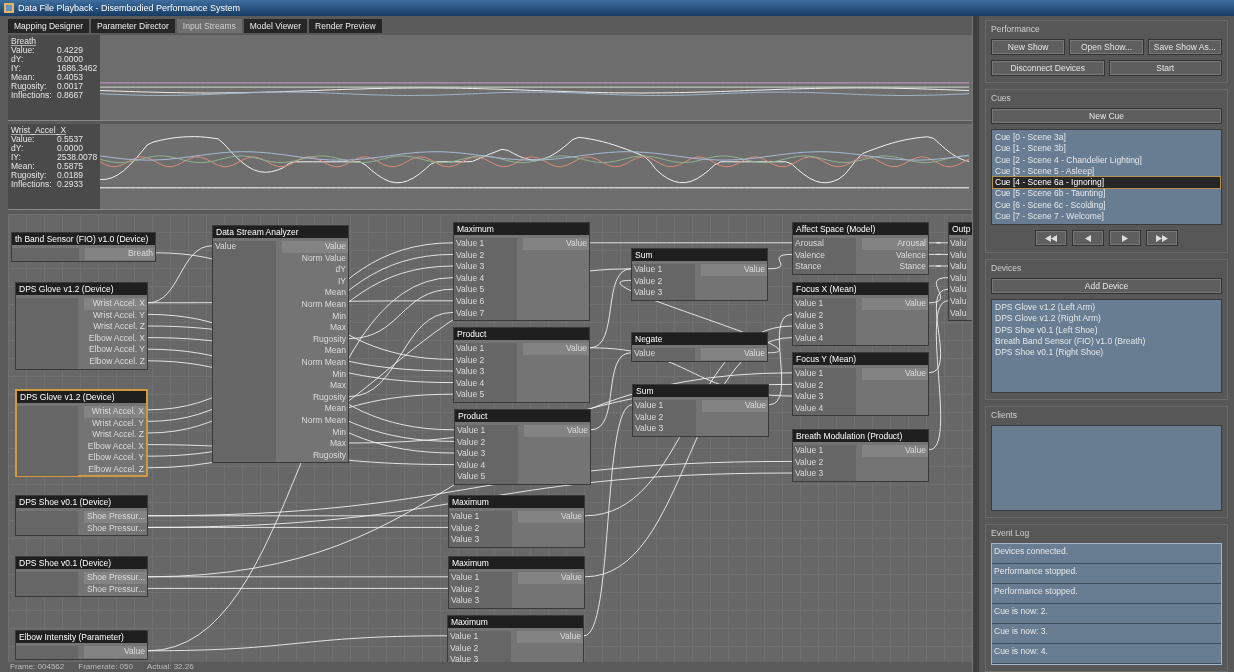 The height and width of the screenshot is (672, 1234). I want to click on node-title: th Band Sensor (FIO) v1.0 (Device), so click(82, 239).